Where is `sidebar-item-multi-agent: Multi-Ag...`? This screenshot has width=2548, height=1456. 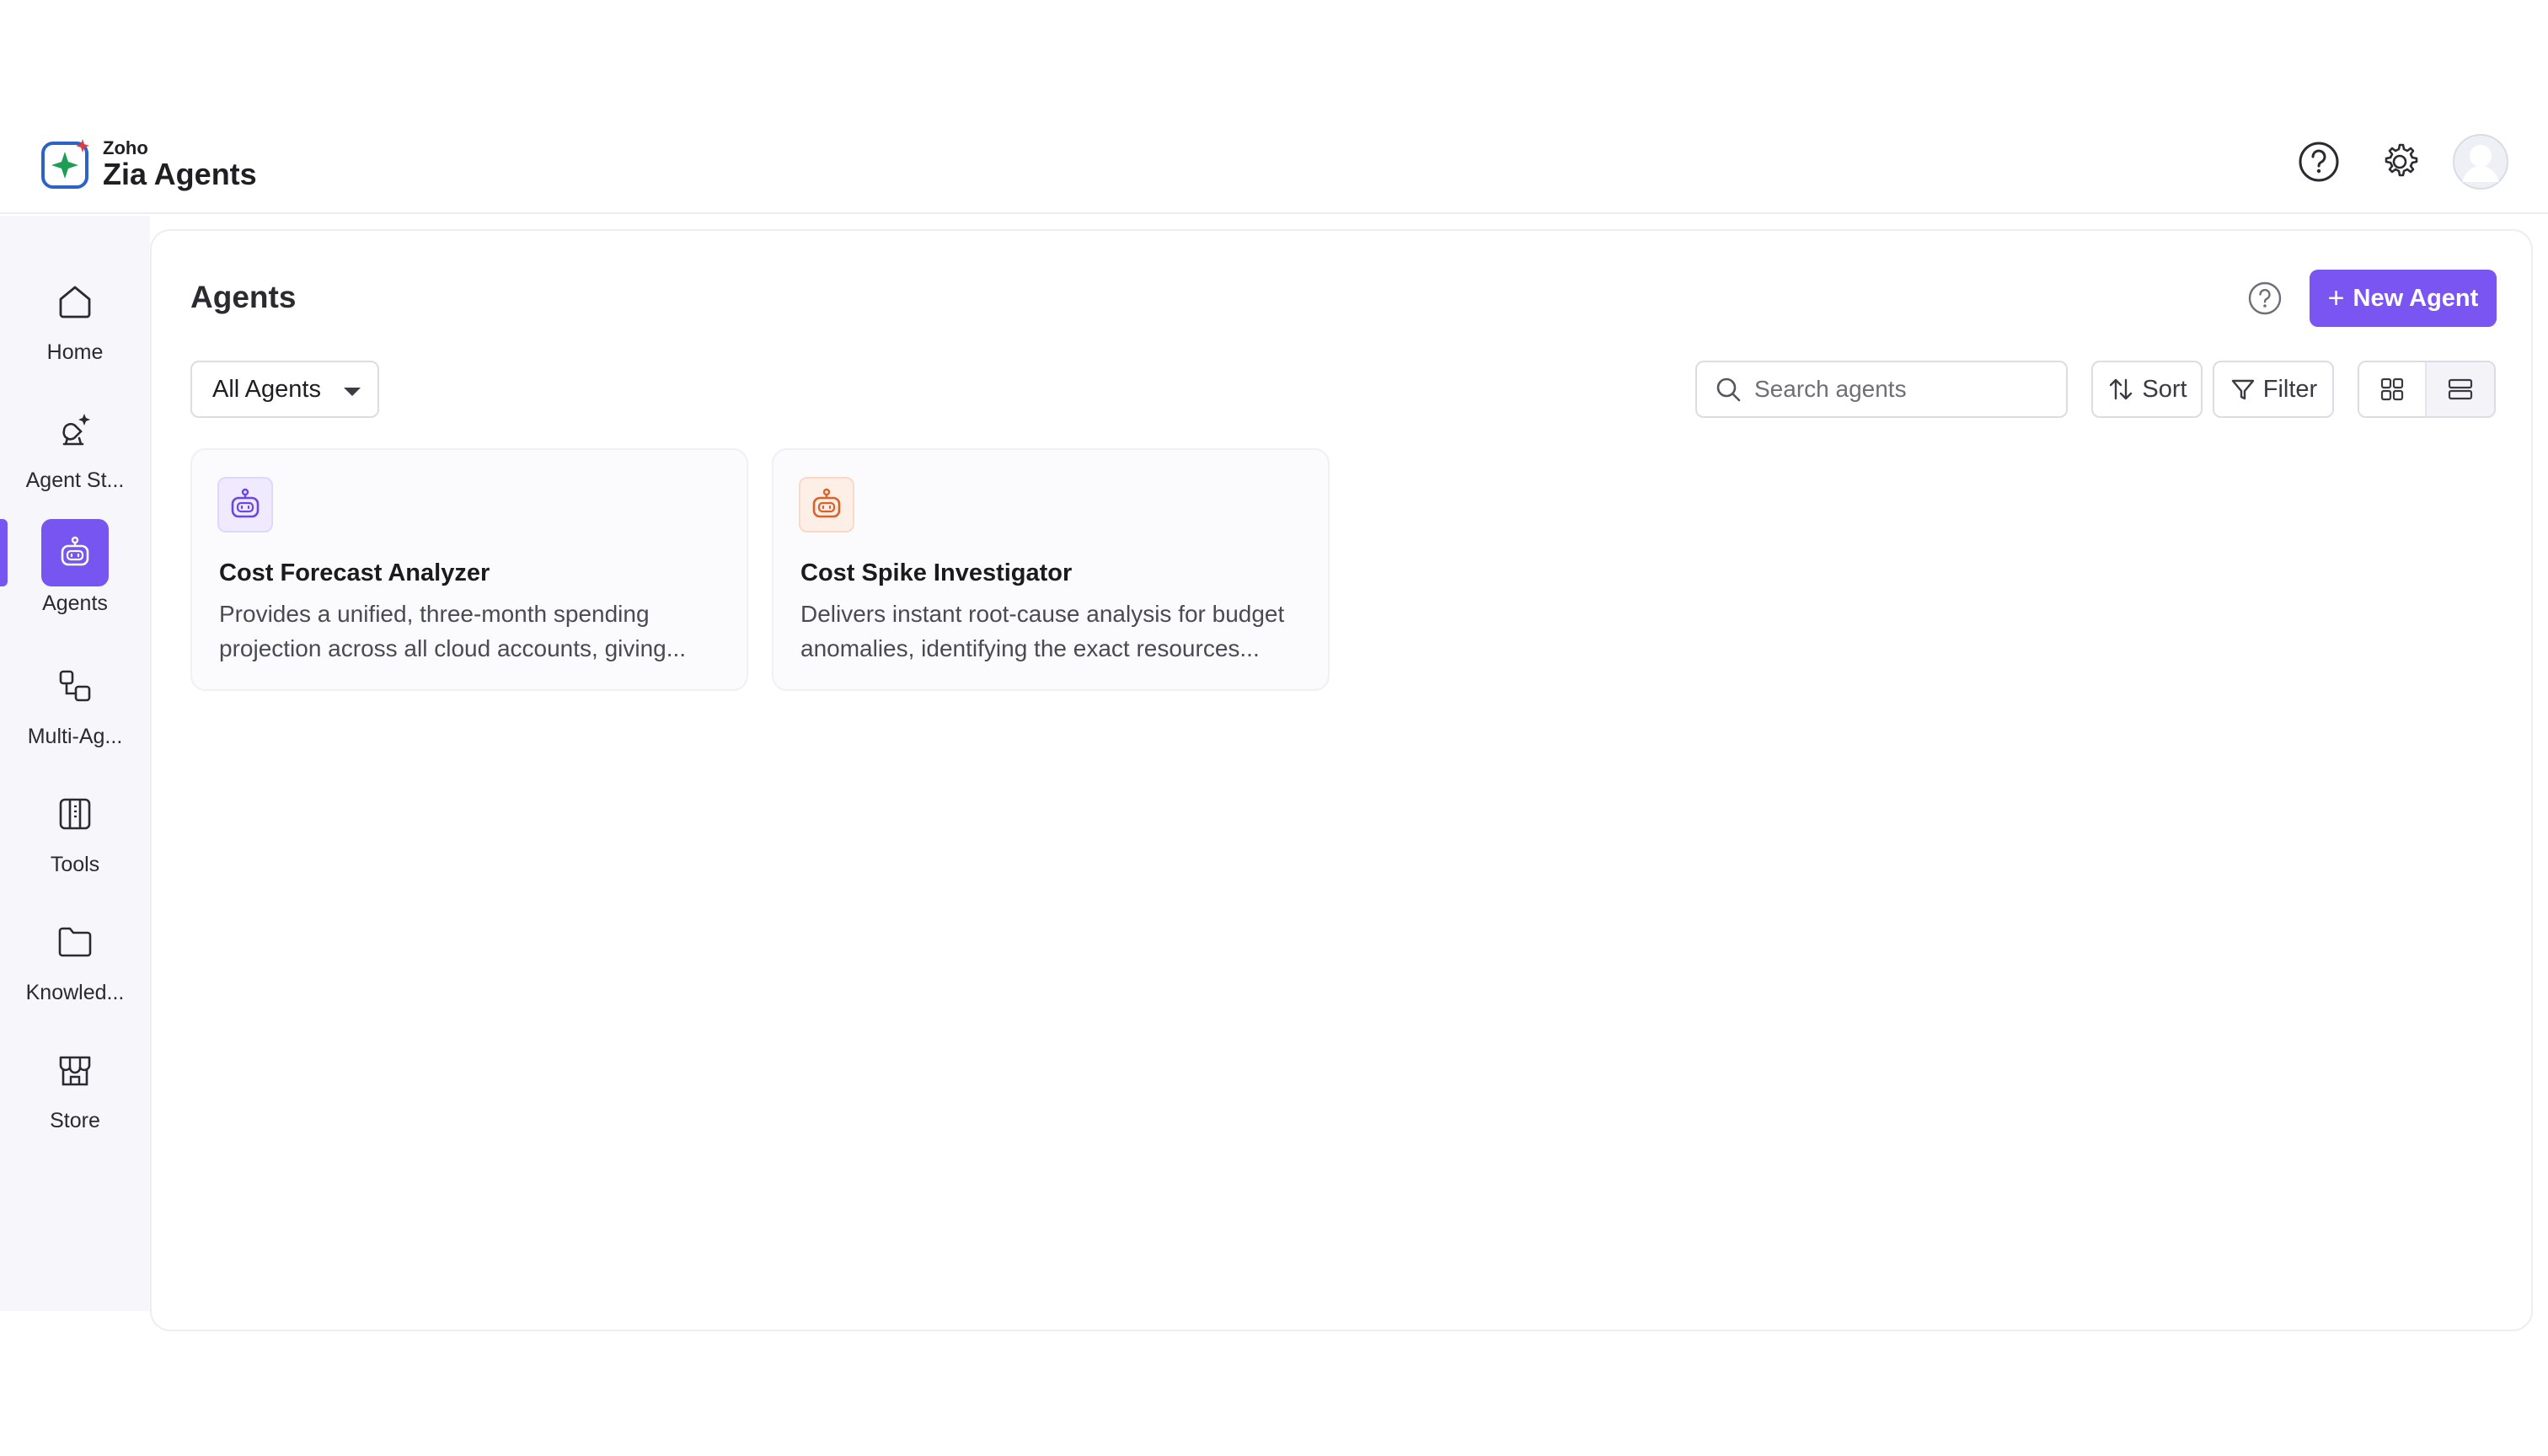
sidebar-item-multi-agent: Multi-Ag... is located at coordinates (75, 711).